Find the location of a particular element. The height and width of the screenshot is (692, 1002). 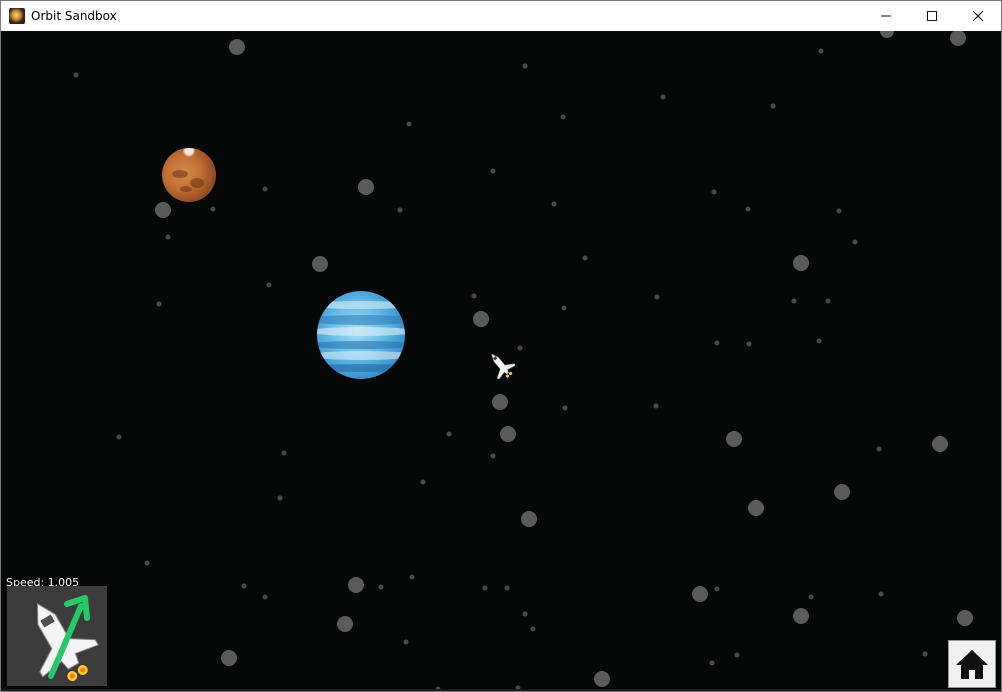

boost-button is located at coordinates (57, 636).